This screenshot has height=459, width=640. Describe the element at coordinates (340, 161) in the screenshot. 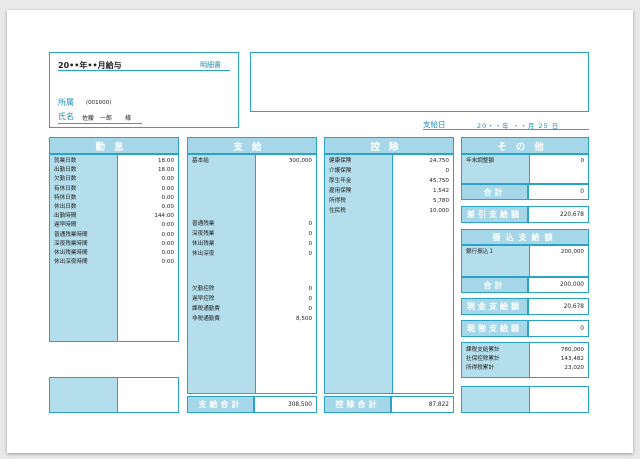

I see `deduction-label: 健康保険` at that location.